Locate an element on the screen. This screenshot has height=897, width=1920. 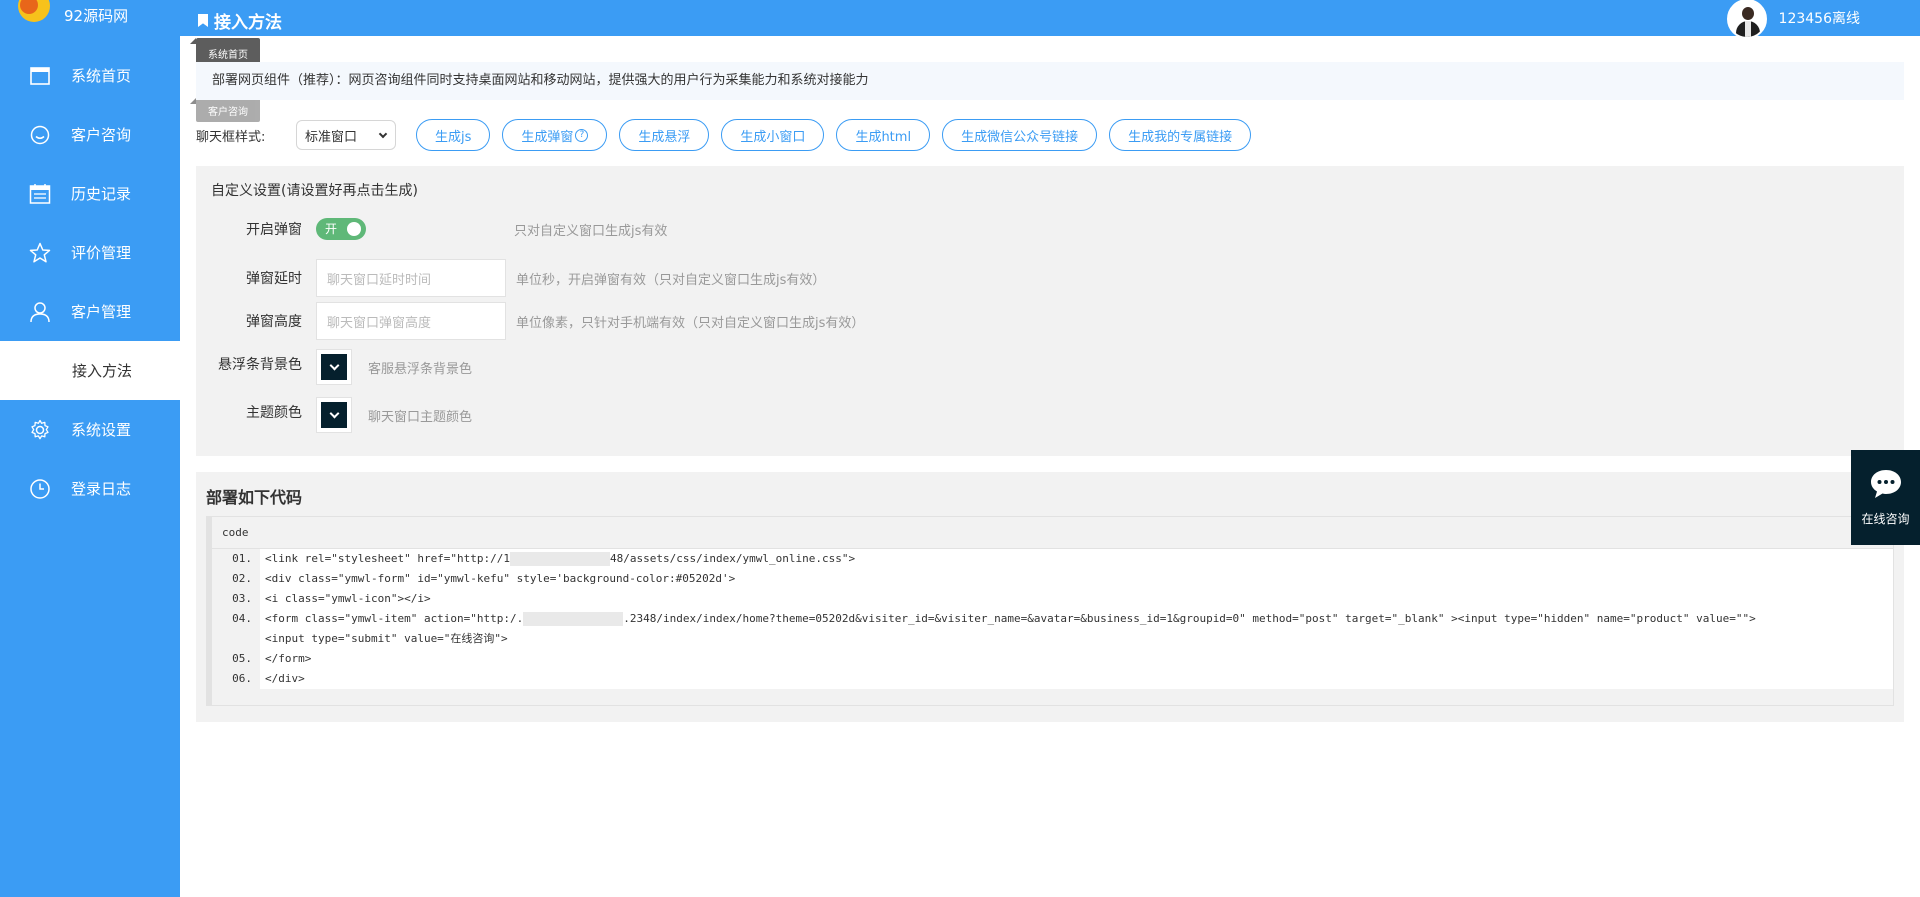
popup-row: 开启弹窗 开 只对自定义窗口生成js有效 is located at coordinates (431, 229).